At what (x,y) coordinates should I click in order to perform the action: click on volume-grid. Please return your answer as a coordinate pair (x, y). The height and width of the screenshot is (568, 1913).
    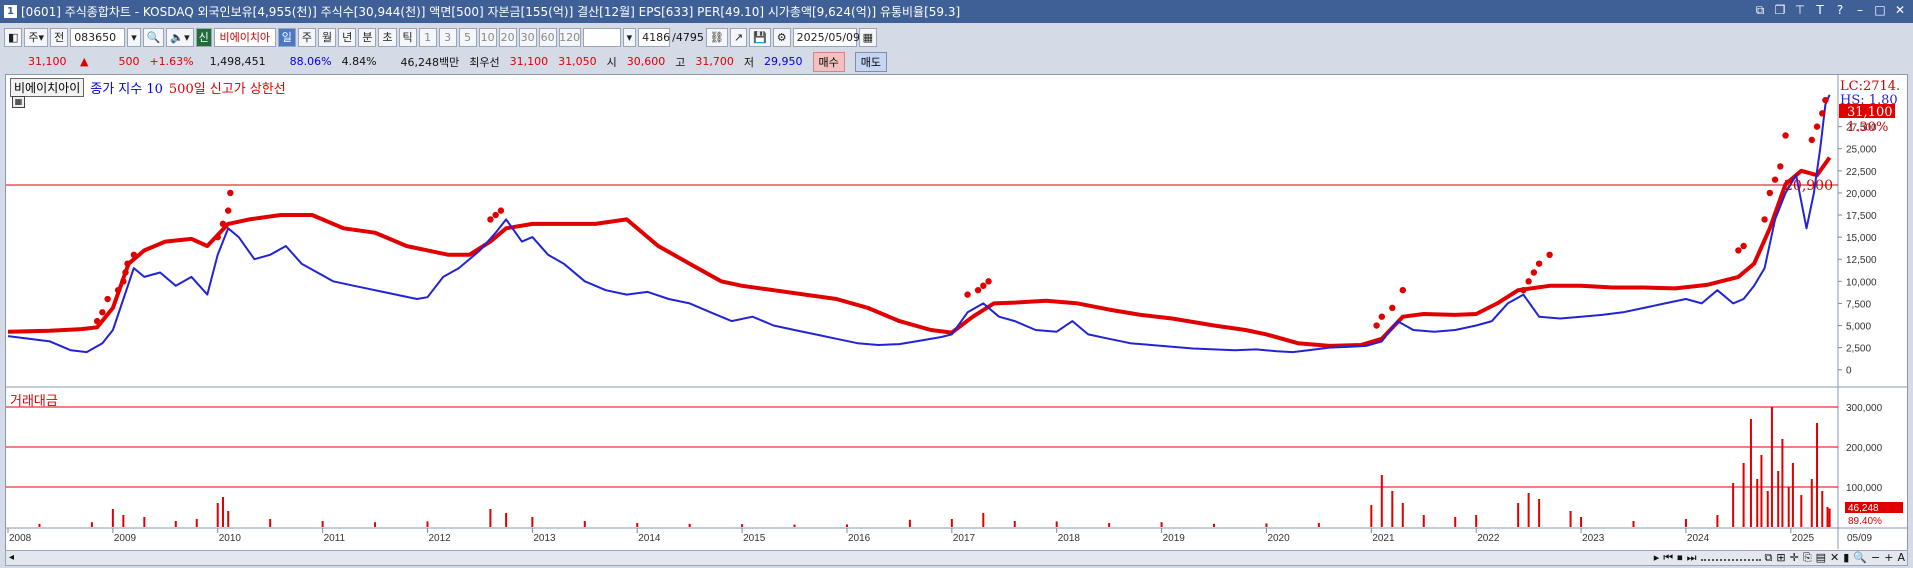
    Looking at the image, I should click on (922, 447).